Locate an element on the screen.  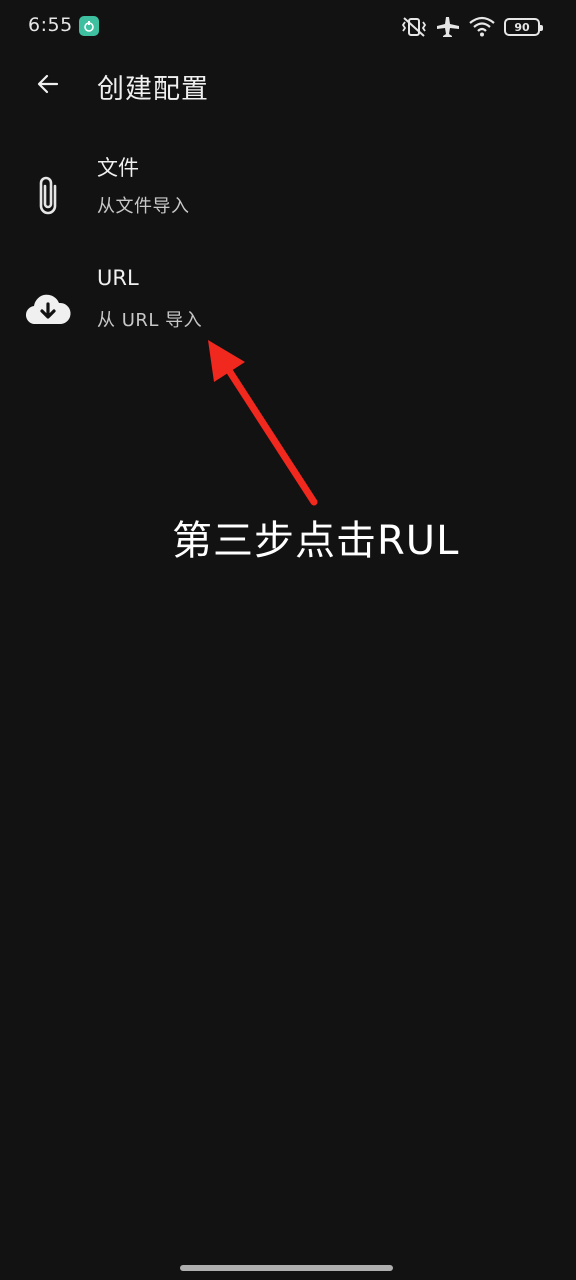
back-button is located at coordinates (48, 84).